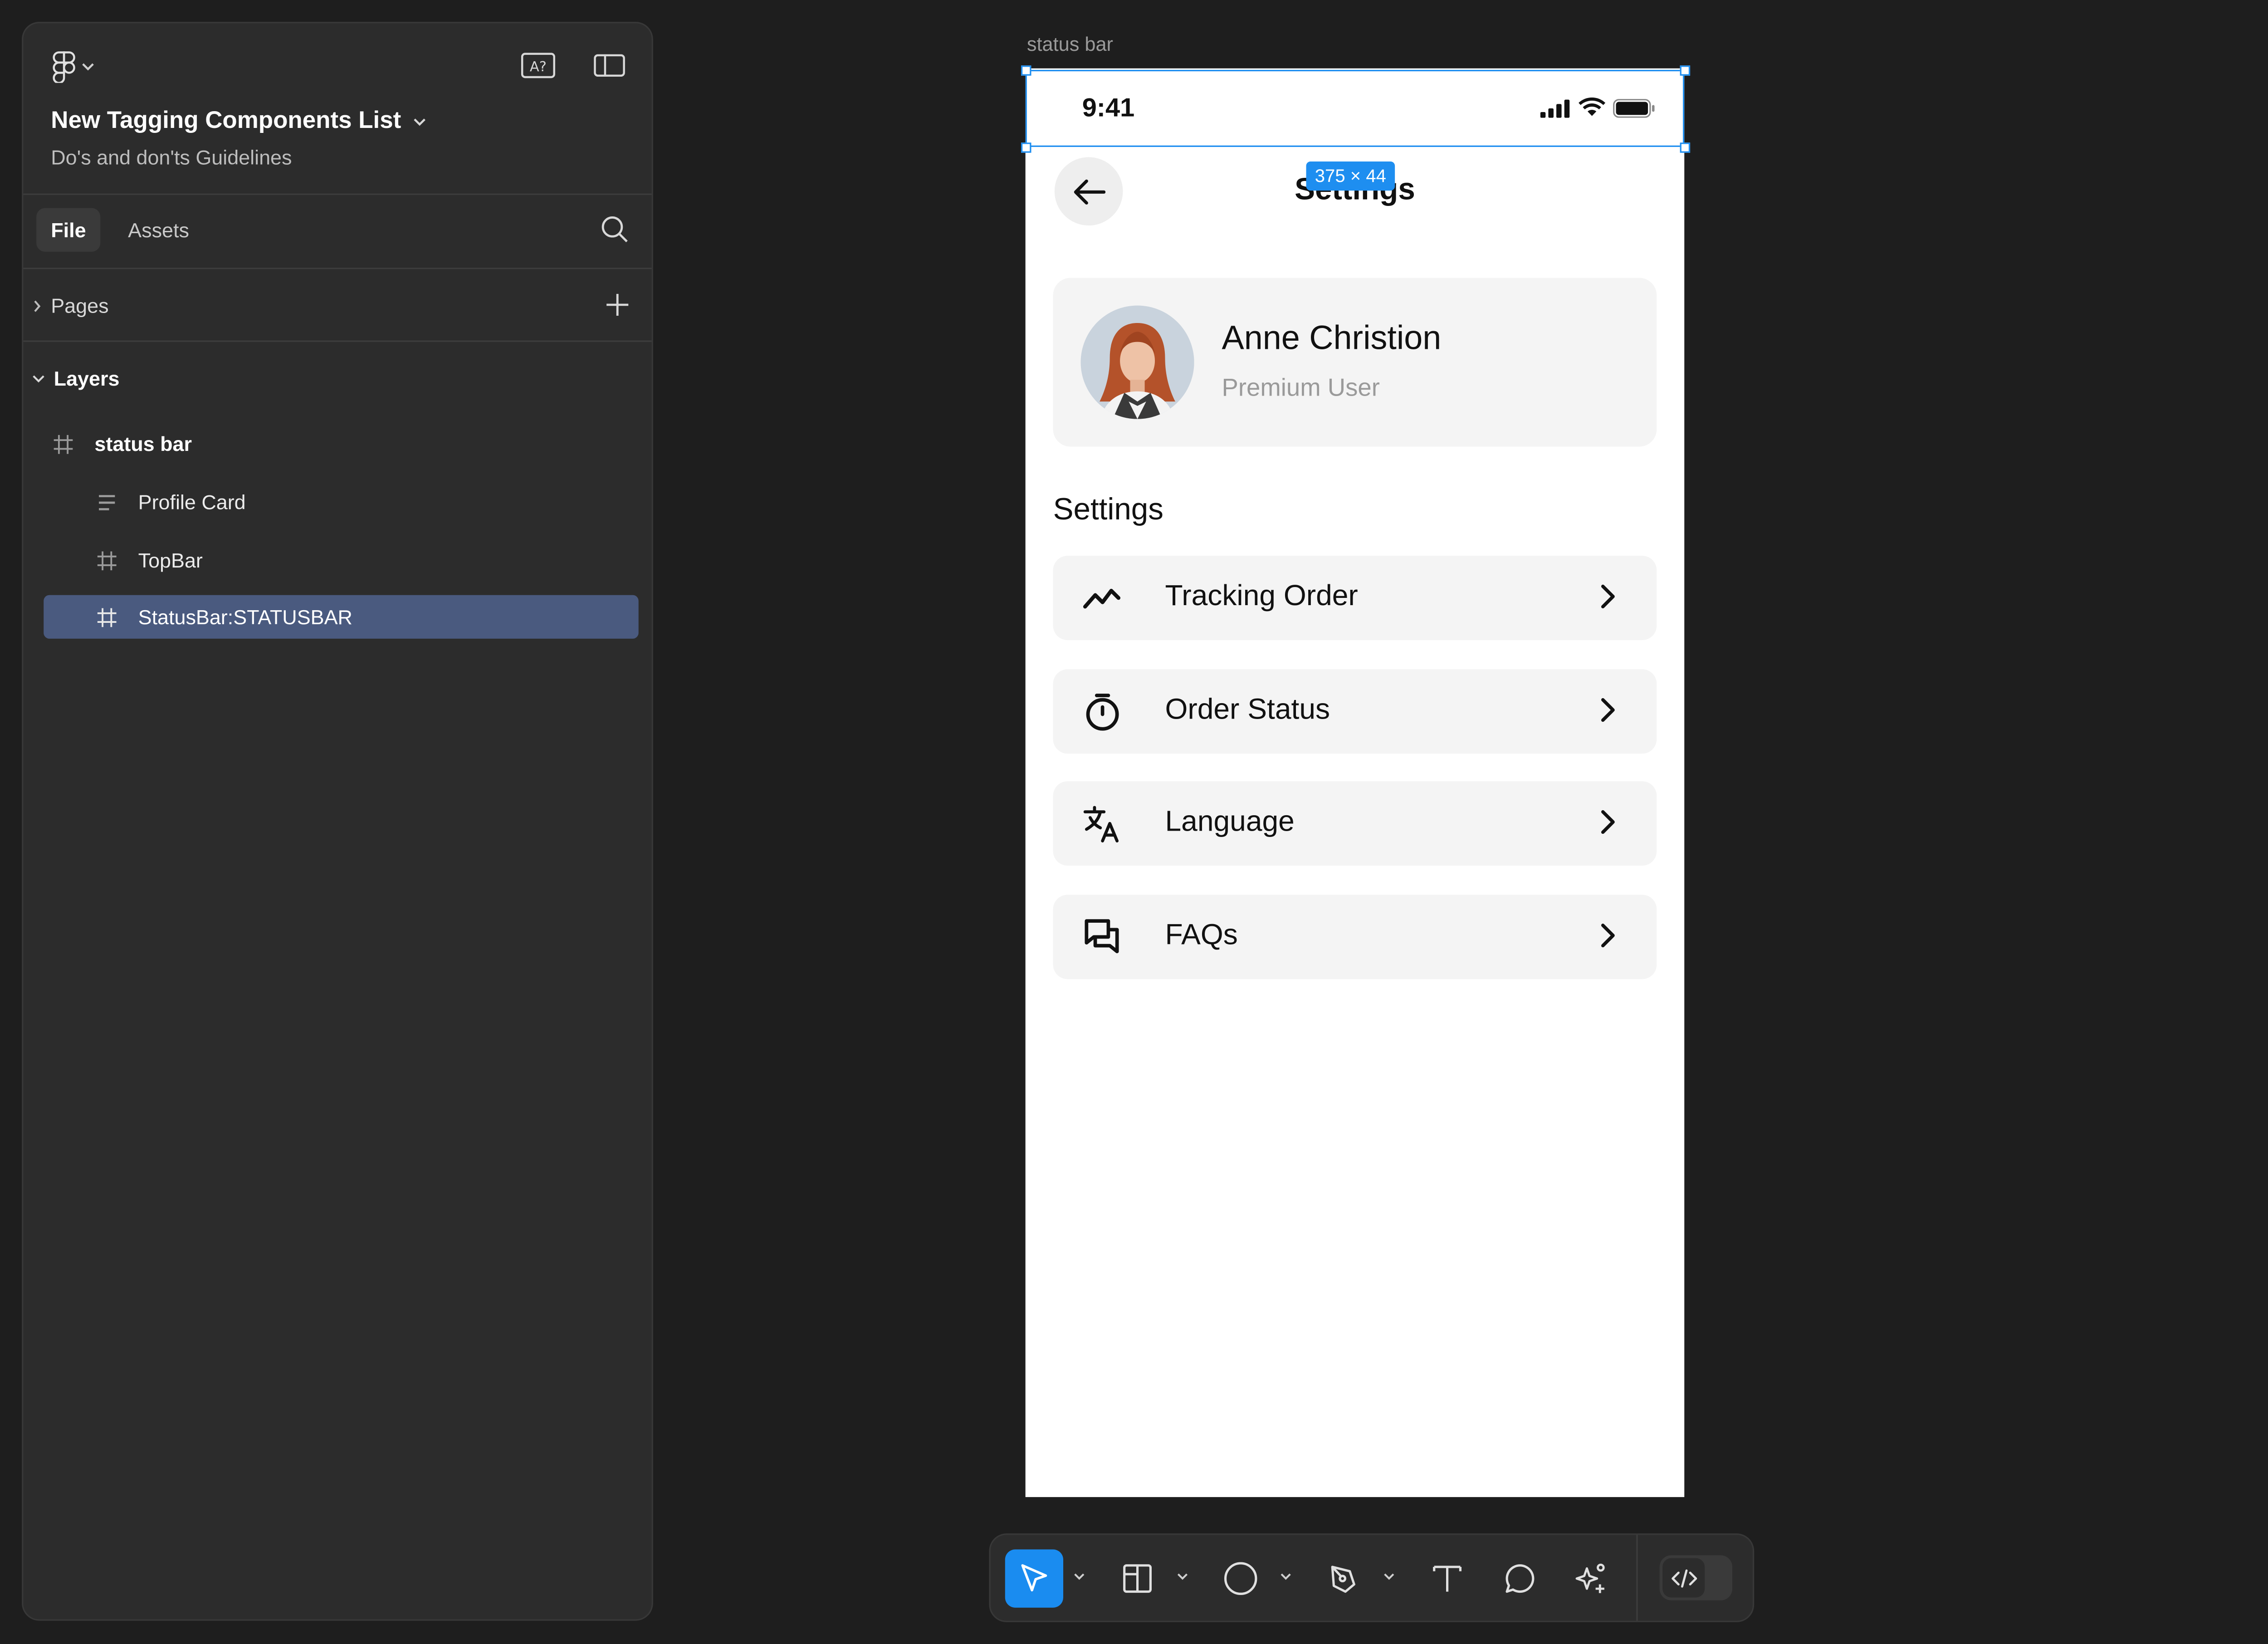 This screenshot has width=2268, height=1644. I want to click on figma-logo-icon, so click(63, 67).